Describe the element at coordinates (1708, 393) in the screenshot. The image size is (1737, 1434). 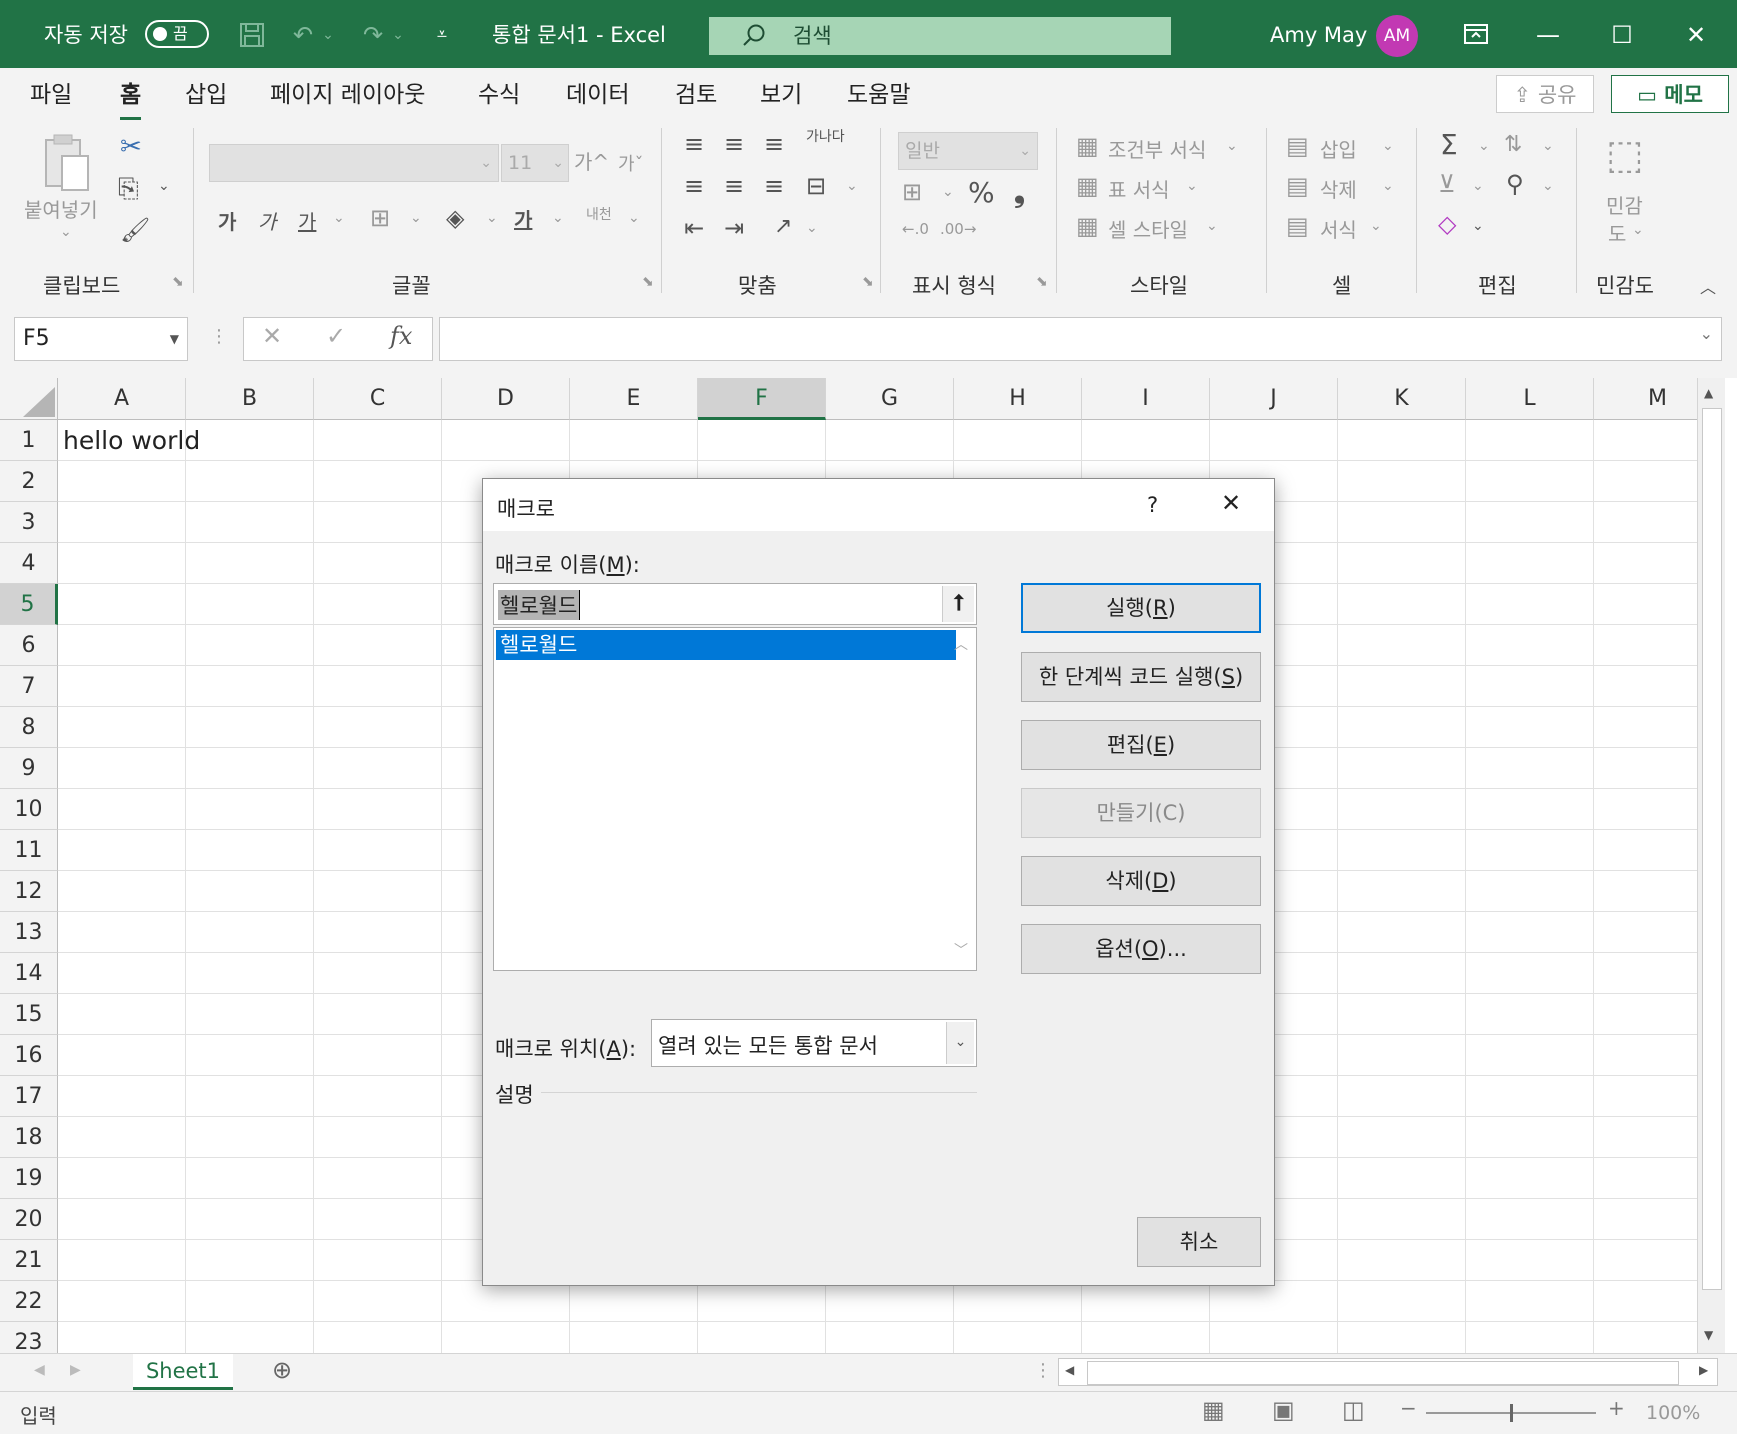
I see `scroll-up-icon: ▲` at that location.